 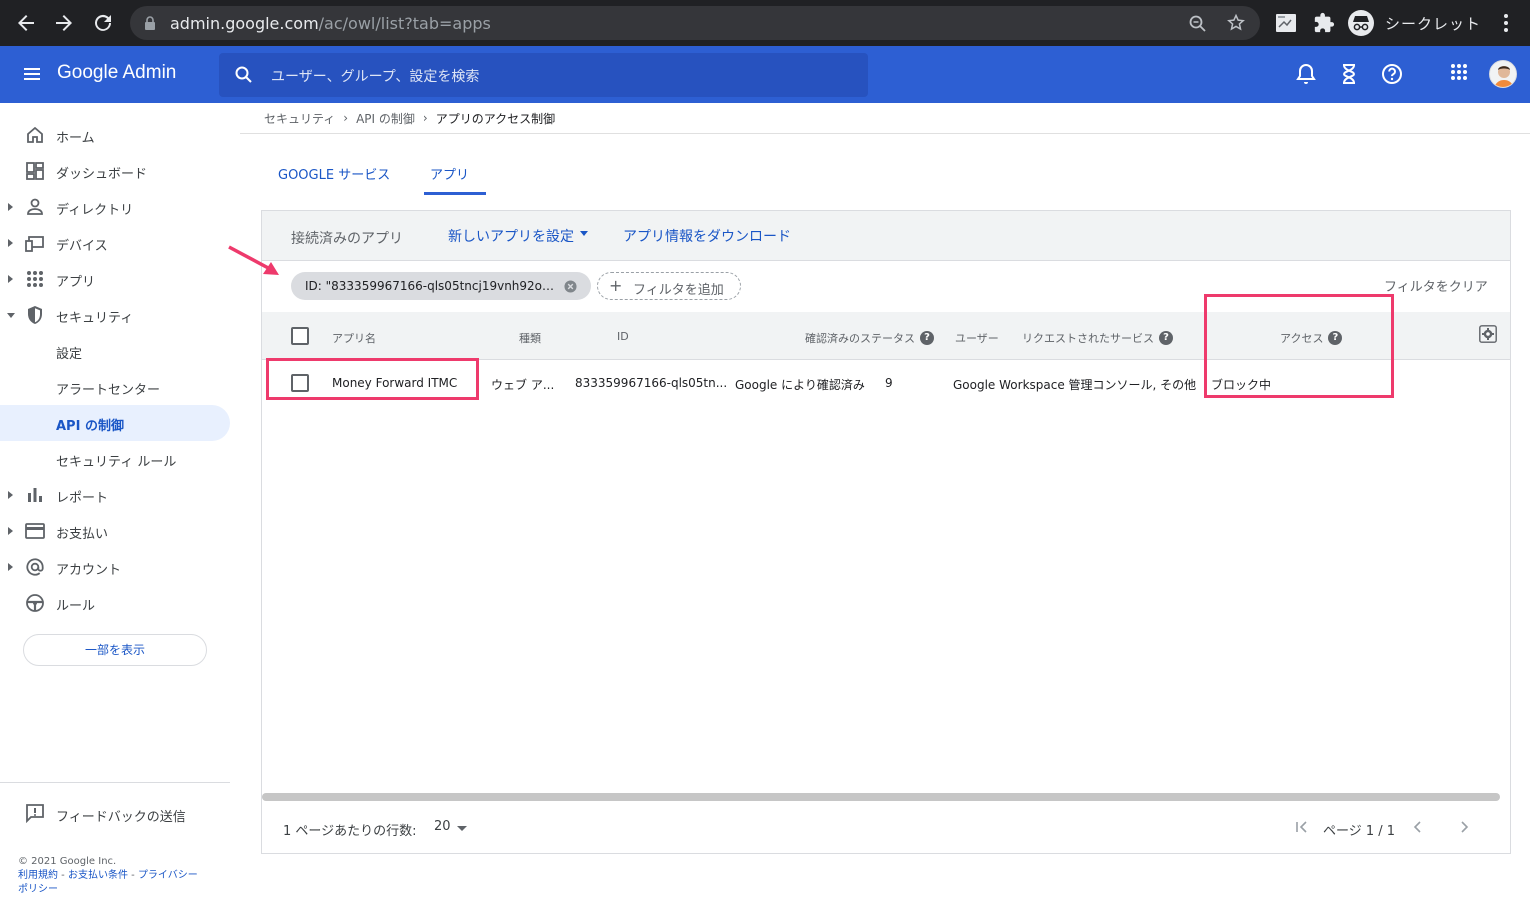 I want to click on sidebar-item-rules: ルール, so click(x=115, y=603).